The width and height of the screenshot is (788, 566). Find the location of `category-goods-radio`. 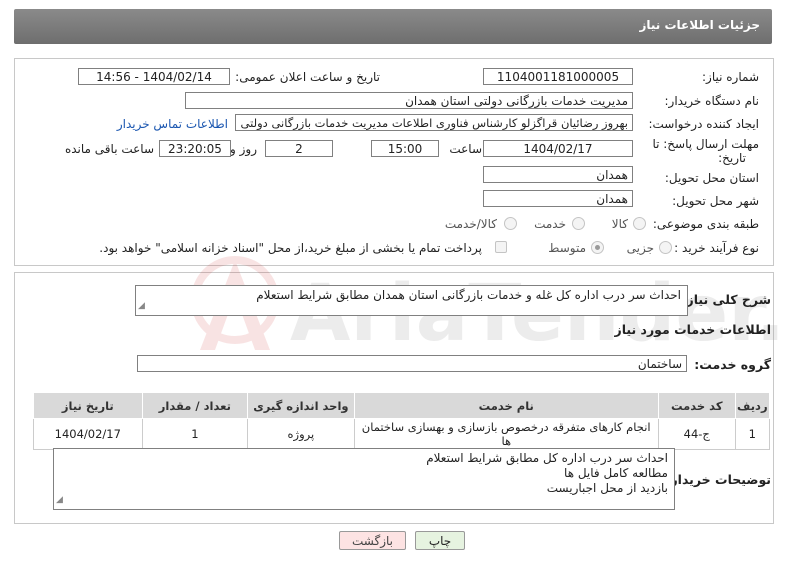

category-goods-radio is located at coordinates (639, 223).